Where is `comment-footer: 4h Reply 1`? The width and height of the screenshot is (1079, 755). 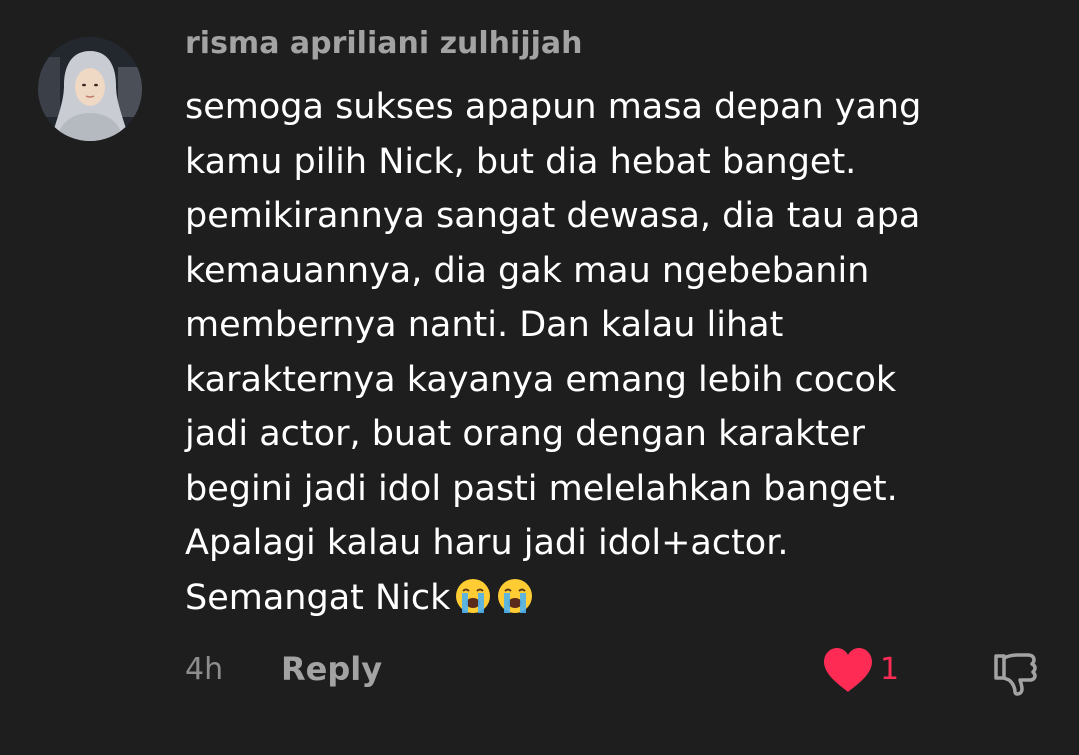 comment-footer: 4h Reply 1 is located at coordinates (539, 670).